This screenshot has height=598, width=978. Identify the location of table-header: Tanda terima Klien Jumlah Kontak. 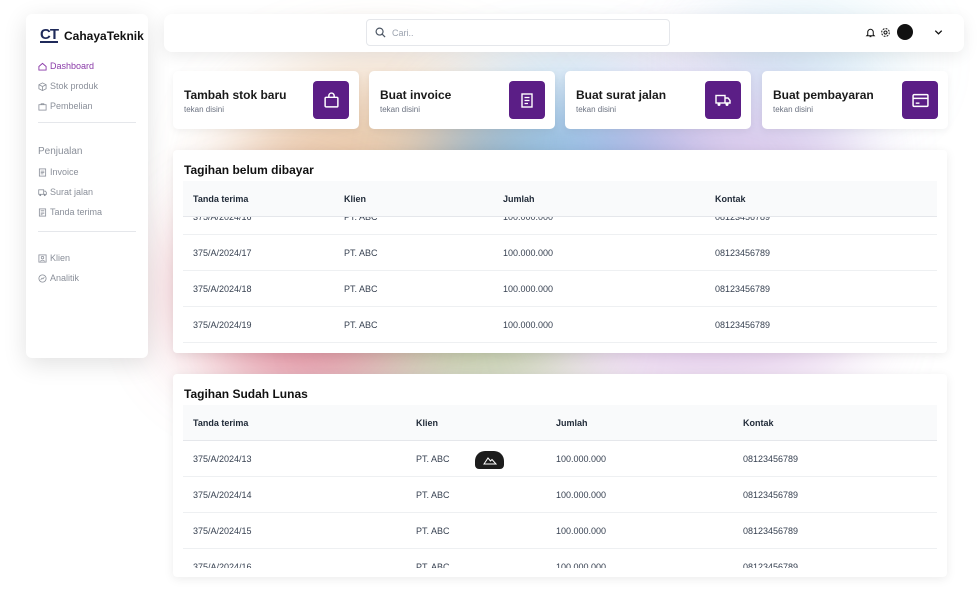
(560, 423).